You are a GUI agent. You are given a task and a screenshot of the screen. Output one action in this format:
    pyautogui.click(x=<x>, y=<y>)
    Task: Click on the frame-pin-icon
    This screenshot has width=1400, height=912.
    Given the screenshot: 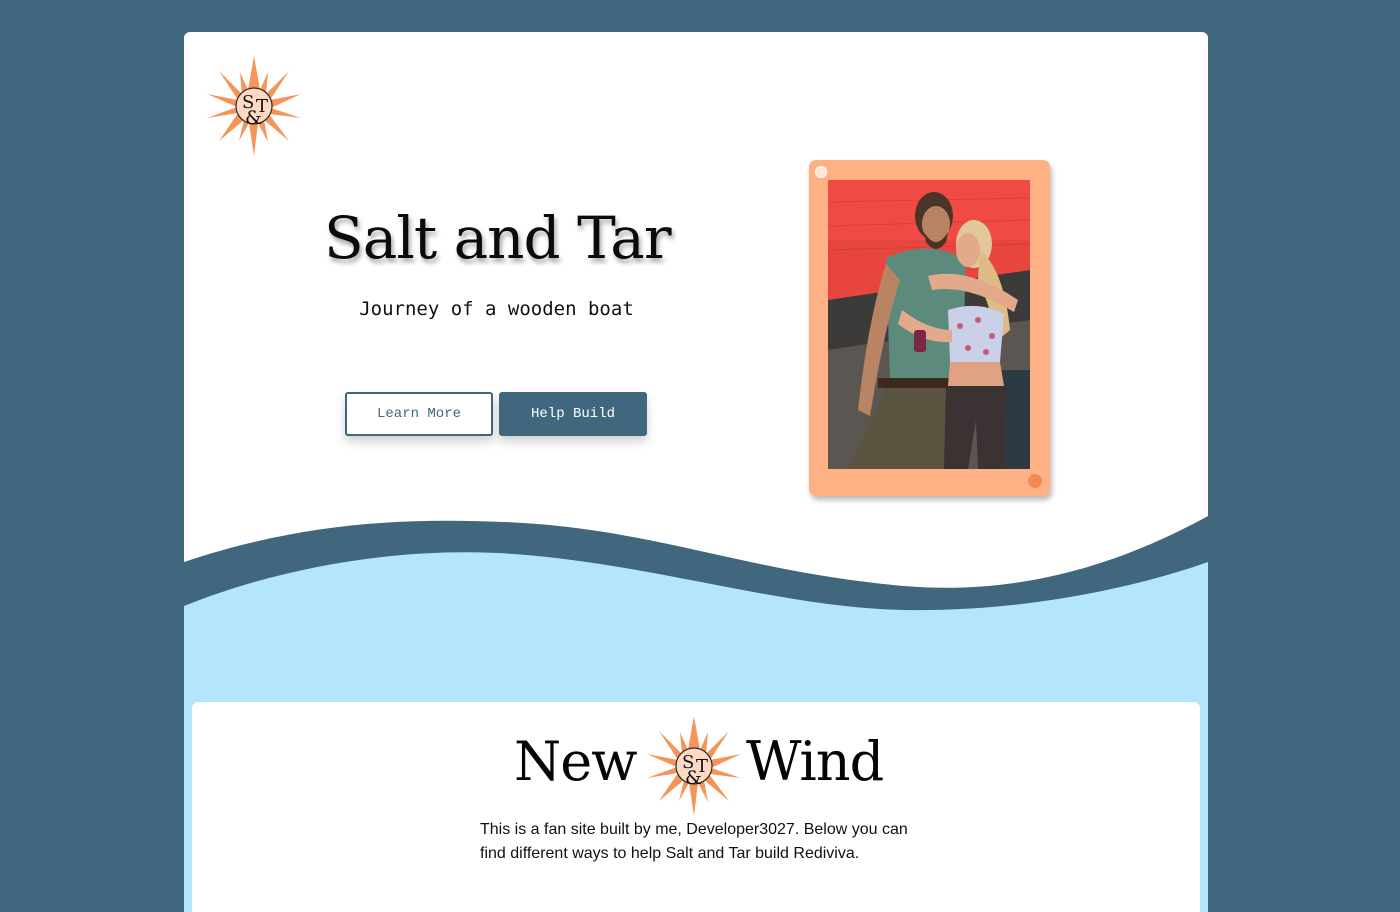 What is the action you would take?
    pyautogui.click(x=821, y=172)
    